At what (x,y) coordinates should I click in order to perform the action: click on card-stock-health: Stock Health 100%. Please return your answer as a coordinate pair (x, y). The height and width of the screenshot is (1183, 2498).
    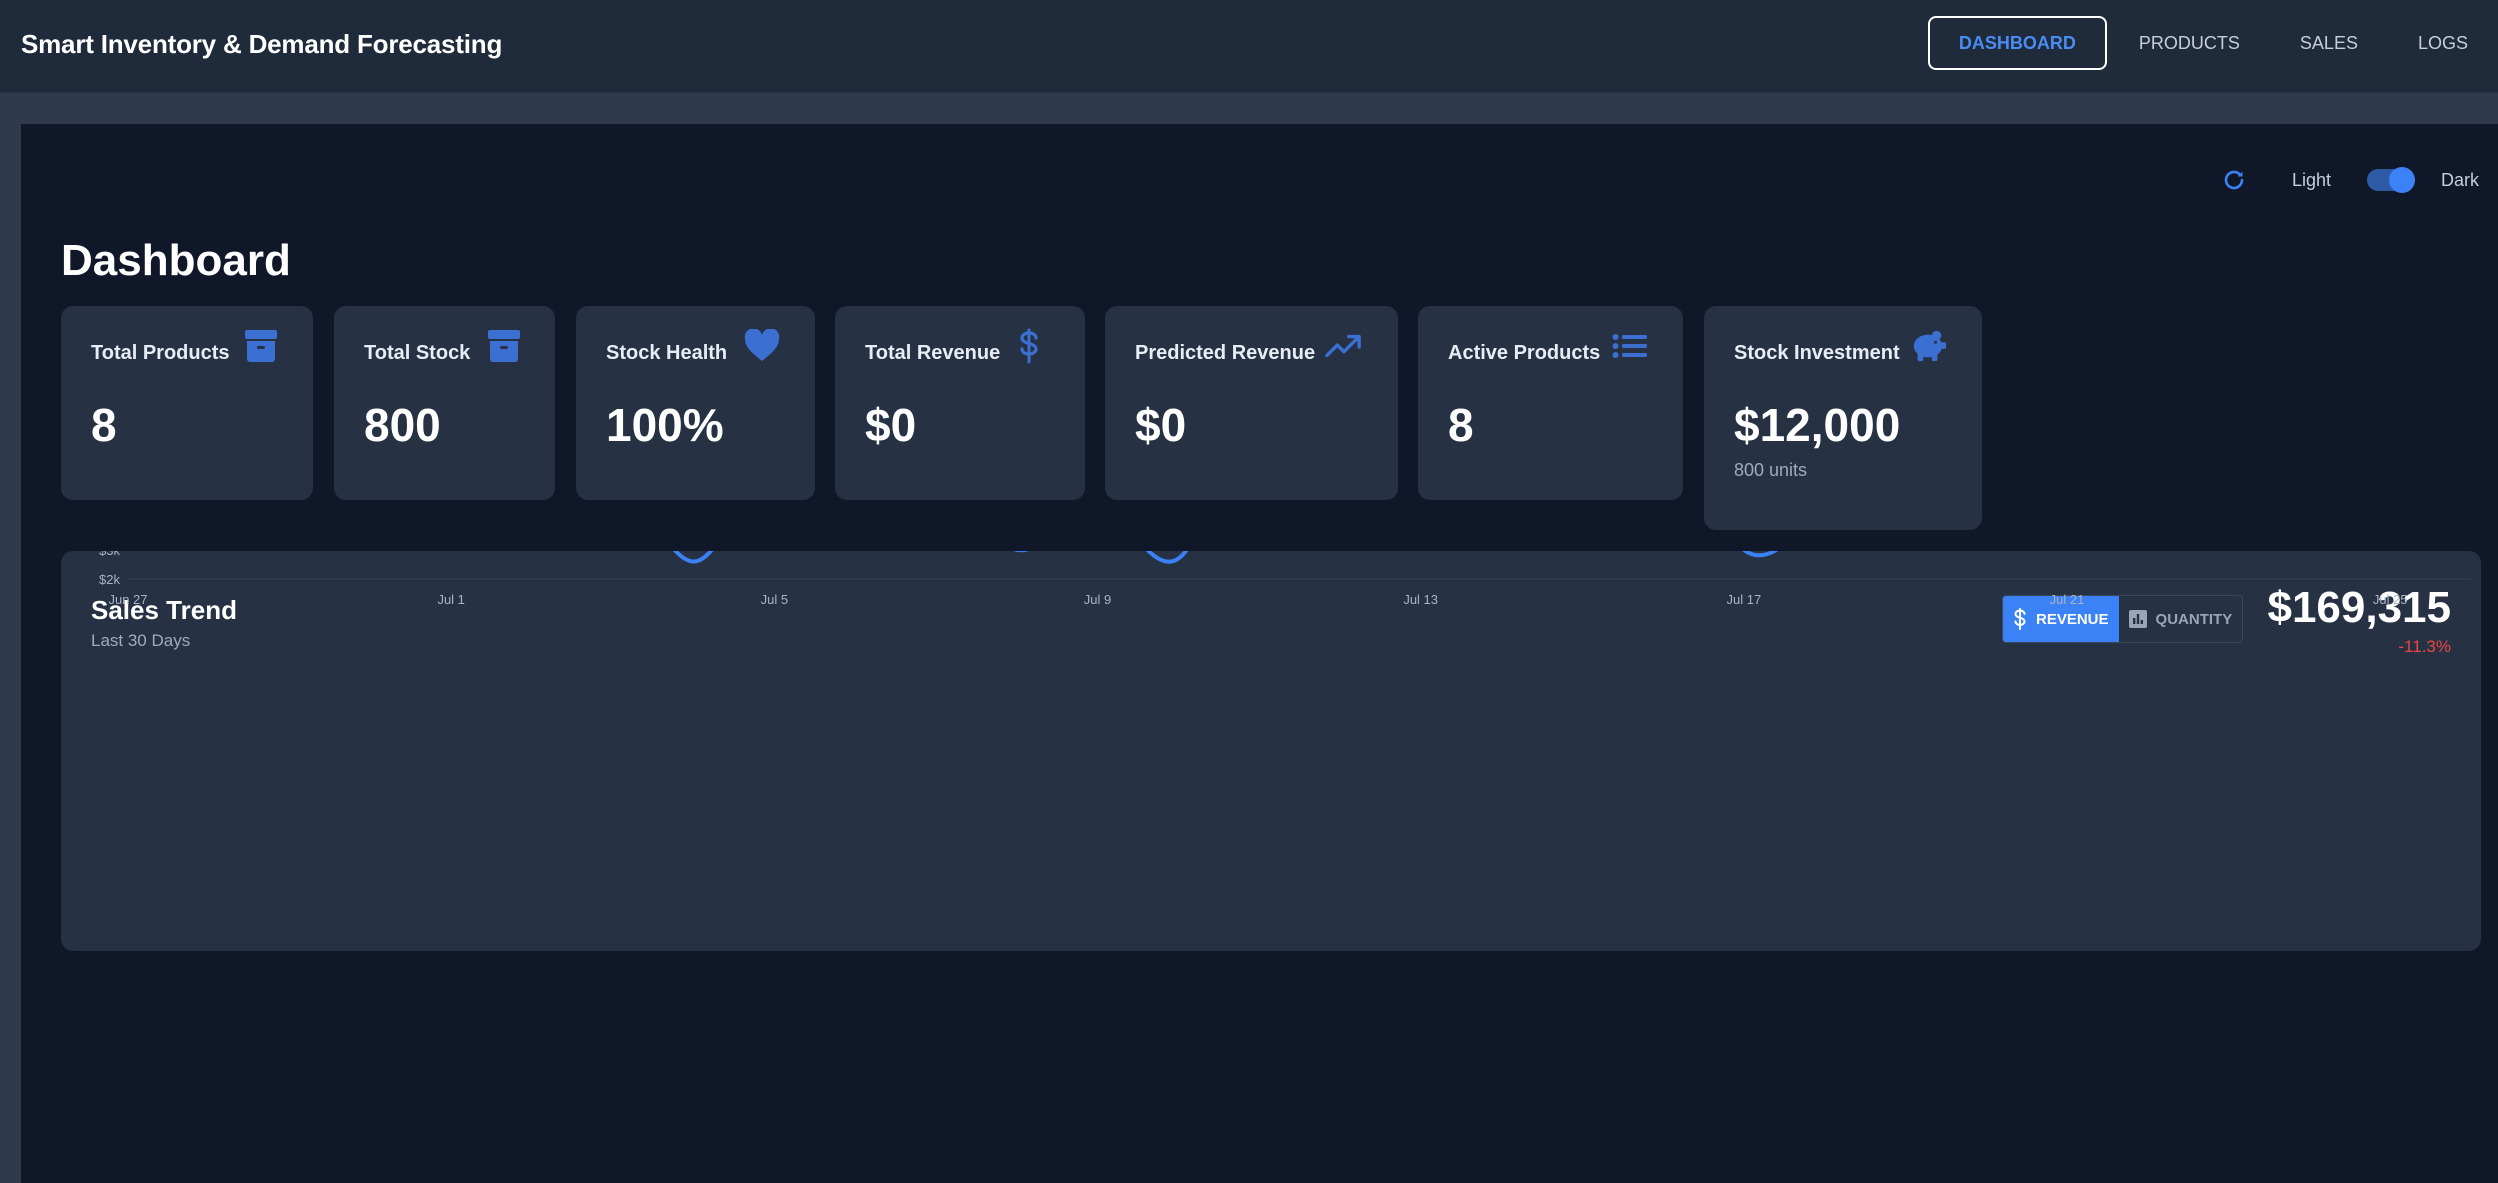
    Looking at the image, I should click on (695, 403).